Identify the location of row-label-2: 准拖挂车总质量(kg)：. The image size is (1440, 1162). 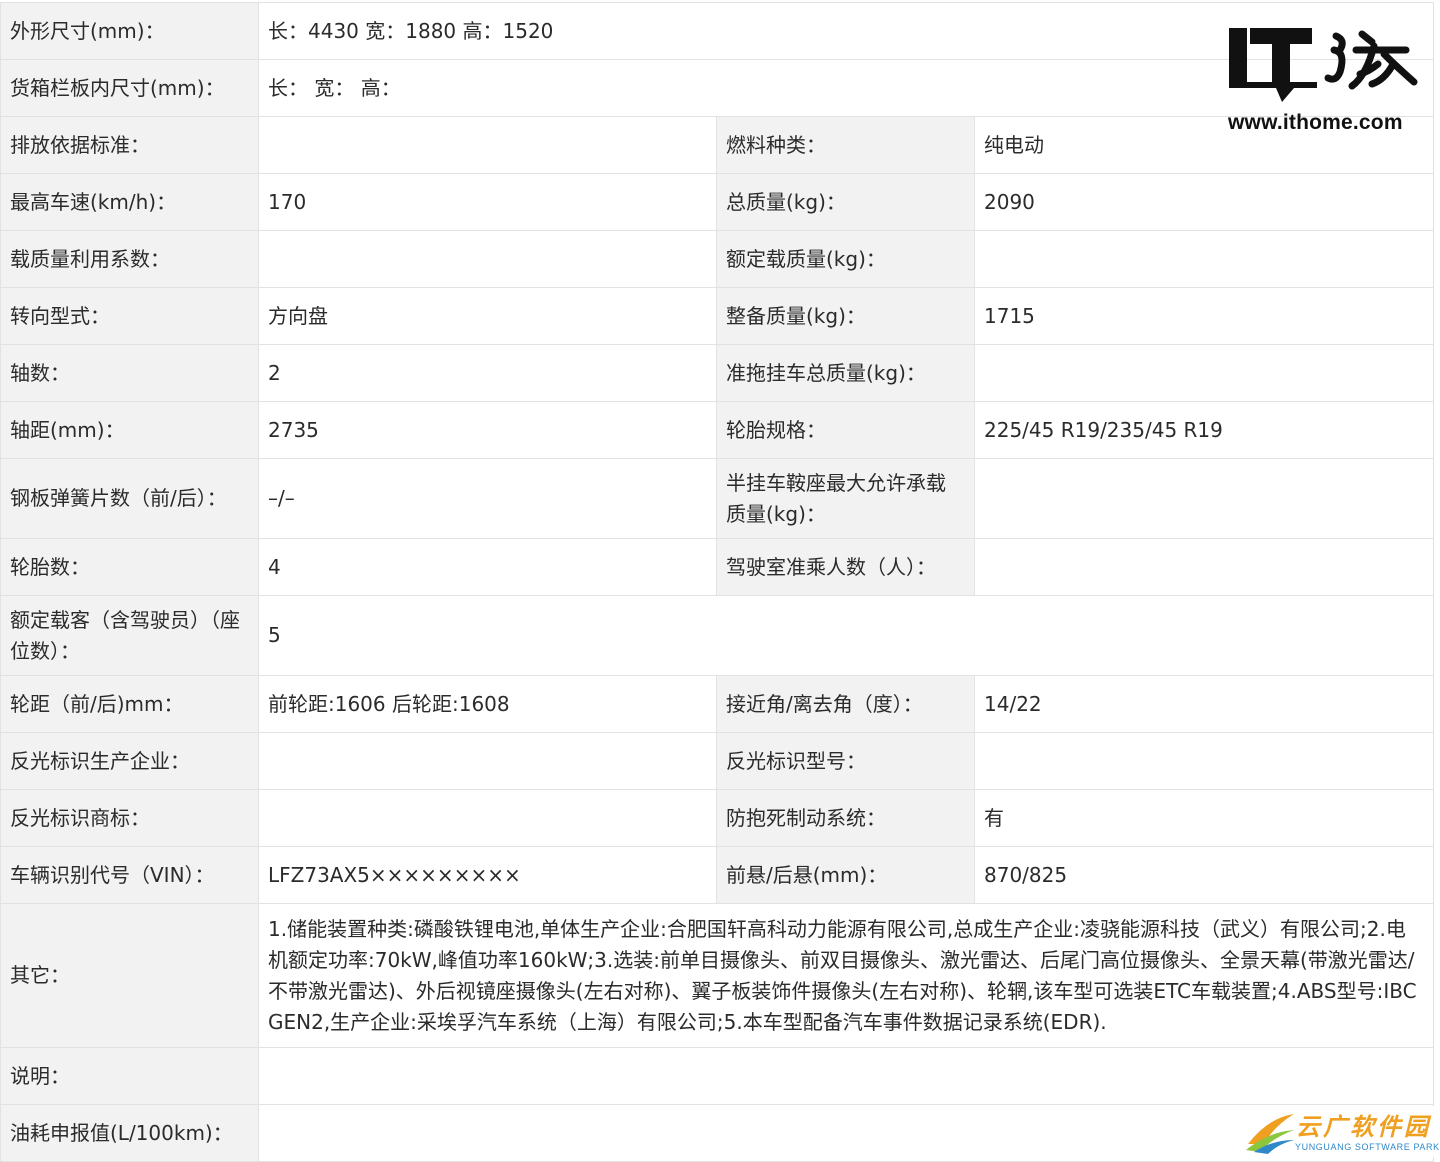
(845, 373).